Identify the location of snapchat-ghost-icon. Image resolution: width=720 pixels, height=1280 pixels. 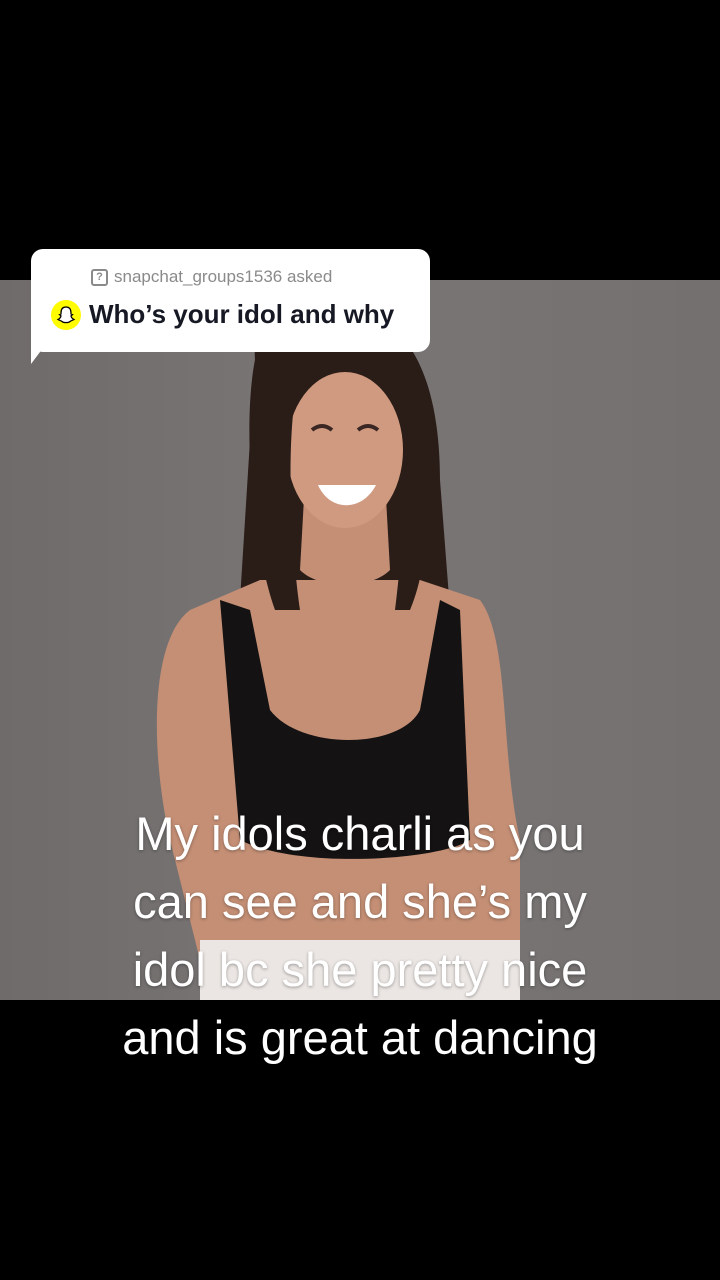
(66, 314).